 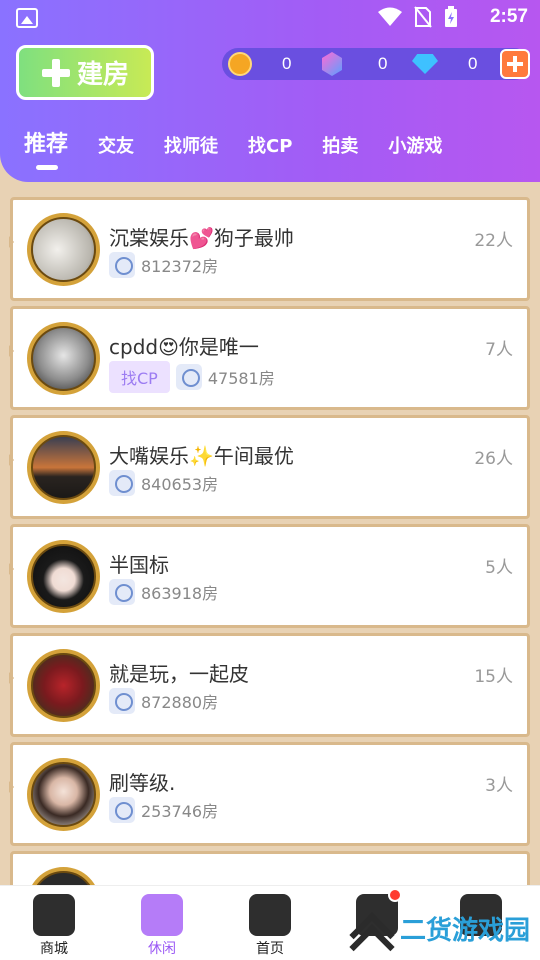 I want to click on room-tag: 找CP, so click(x=139, y=377).